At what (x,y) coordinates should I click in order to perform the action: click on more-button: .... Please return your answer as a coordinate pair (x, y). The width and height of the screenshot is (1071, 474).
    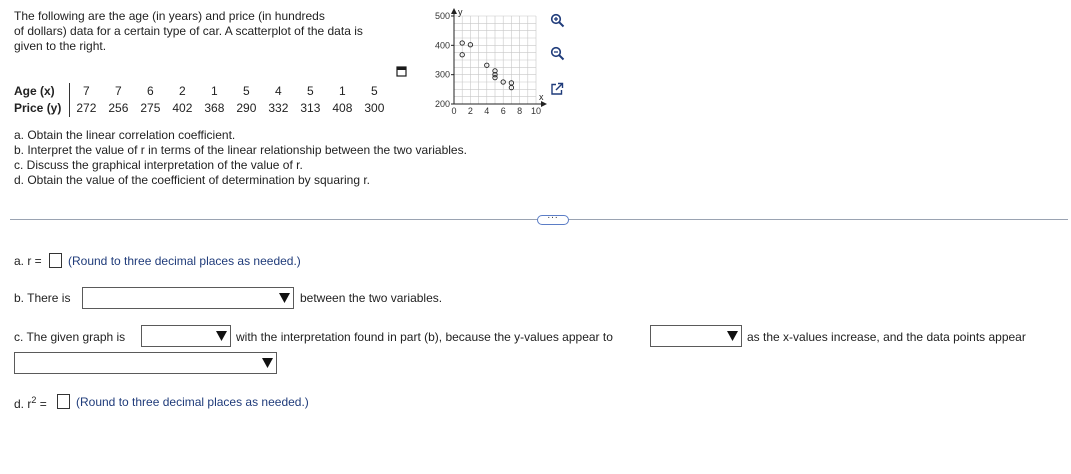
    Looking at the image, I should click on (553, 217).